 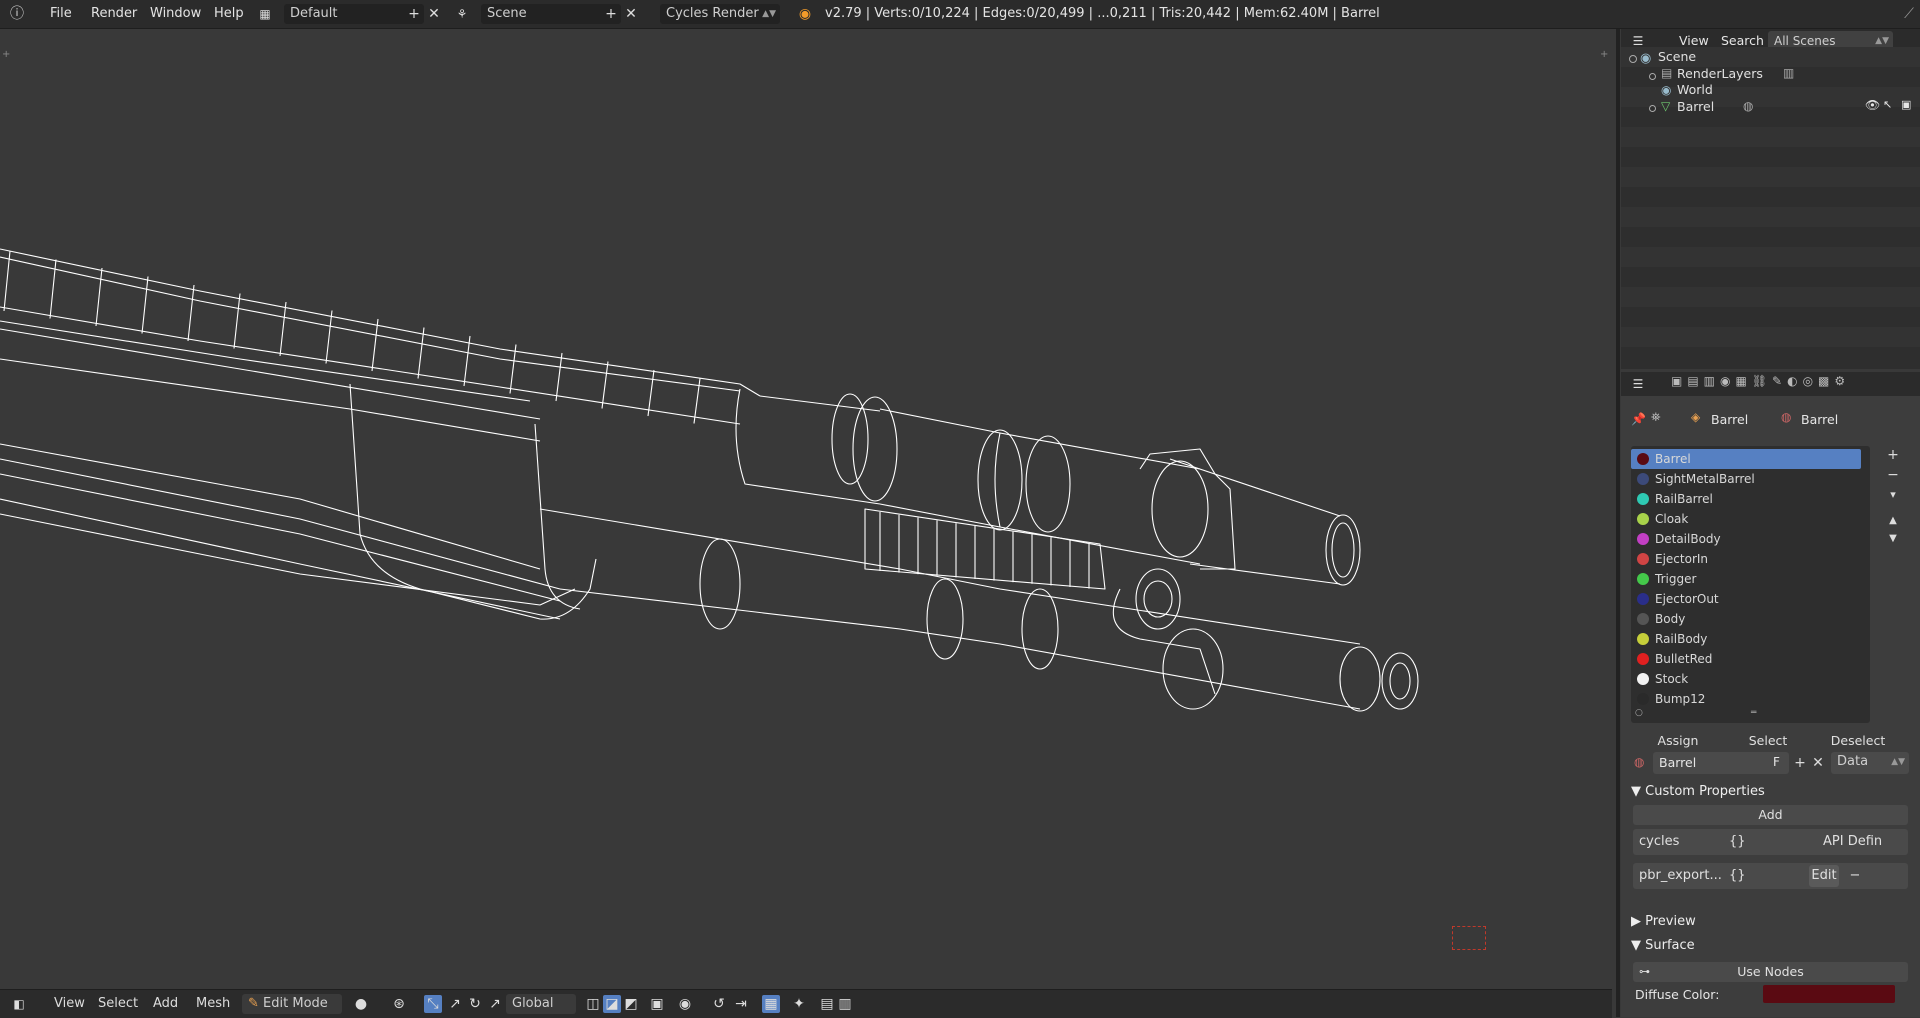 I want to click on area-splitter, so click(x=1618, y=523).